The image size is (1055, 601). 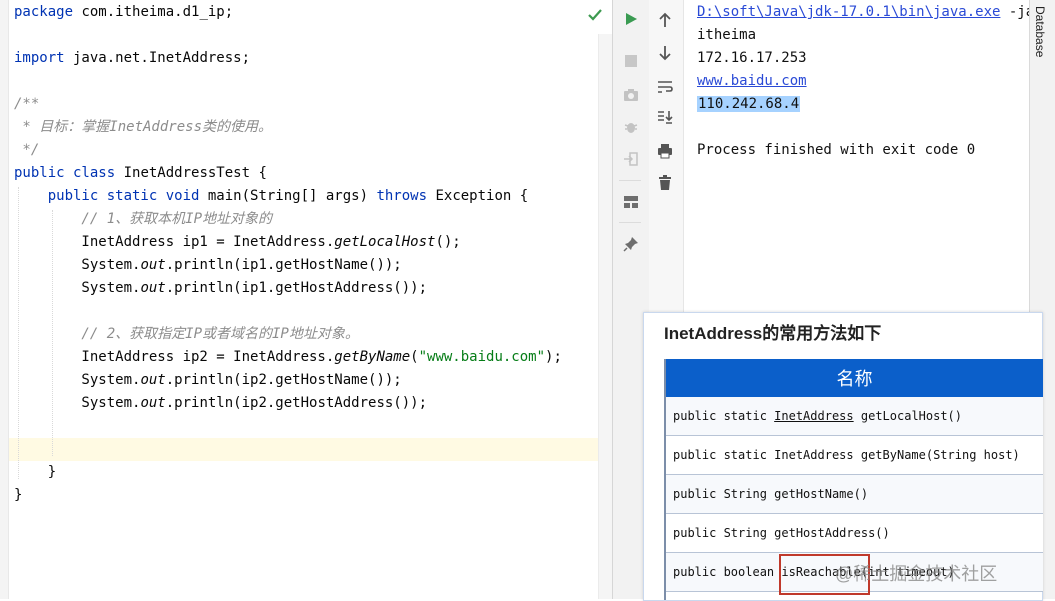 I want to click on up-arrow-icon, so click(x=665, y=20).